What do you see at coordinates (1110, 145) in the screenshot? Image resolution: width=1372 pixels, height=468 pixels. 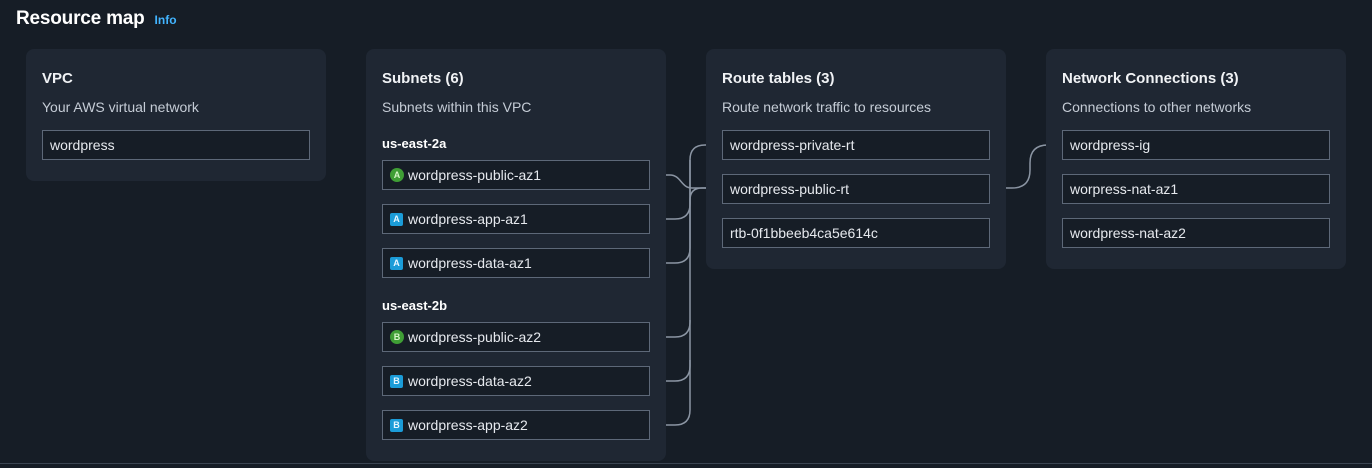 I see `network-connection-item-label: wordpress-ig` at bounding box center [1110, 145].